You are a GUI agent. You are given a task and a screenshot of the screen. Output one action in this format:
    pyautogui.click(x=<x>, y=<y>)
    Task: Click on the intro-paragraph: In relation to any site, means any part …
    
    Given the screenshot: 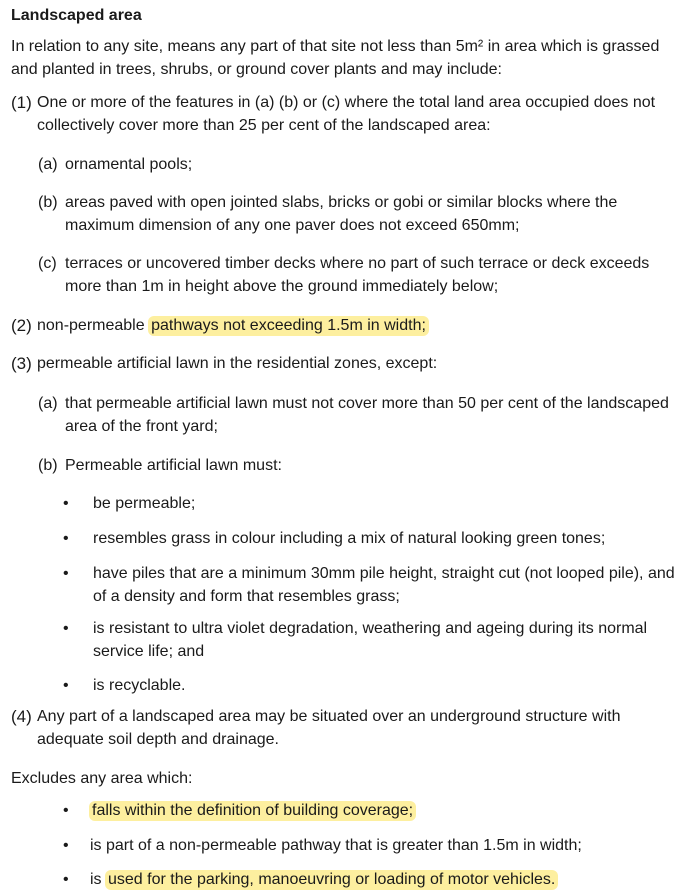 What is the action you would take?
    pyautogui.click(x=335, y=58)
    